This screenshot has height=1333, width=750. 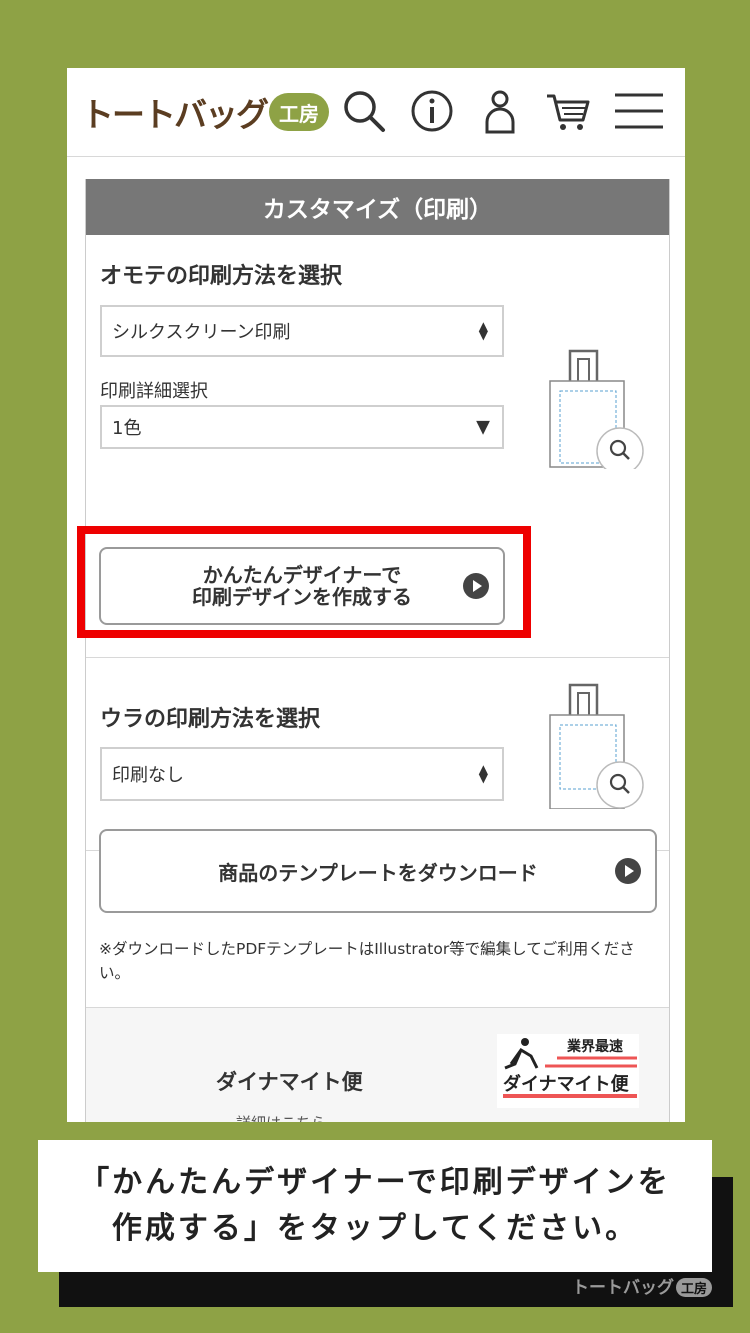 What do you see at coordinates (377, 657) in the screenshot?
I see `section-divider` at bounding box center [377, 657].